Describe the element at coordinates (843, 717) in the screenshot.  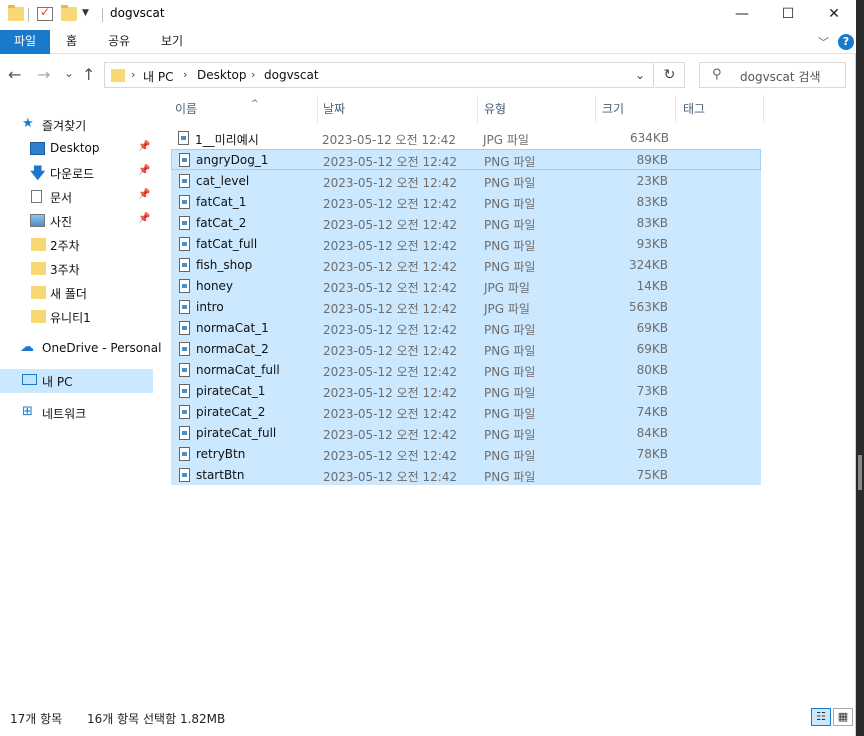
I see `large-icons-view-button: ▦` at that location.